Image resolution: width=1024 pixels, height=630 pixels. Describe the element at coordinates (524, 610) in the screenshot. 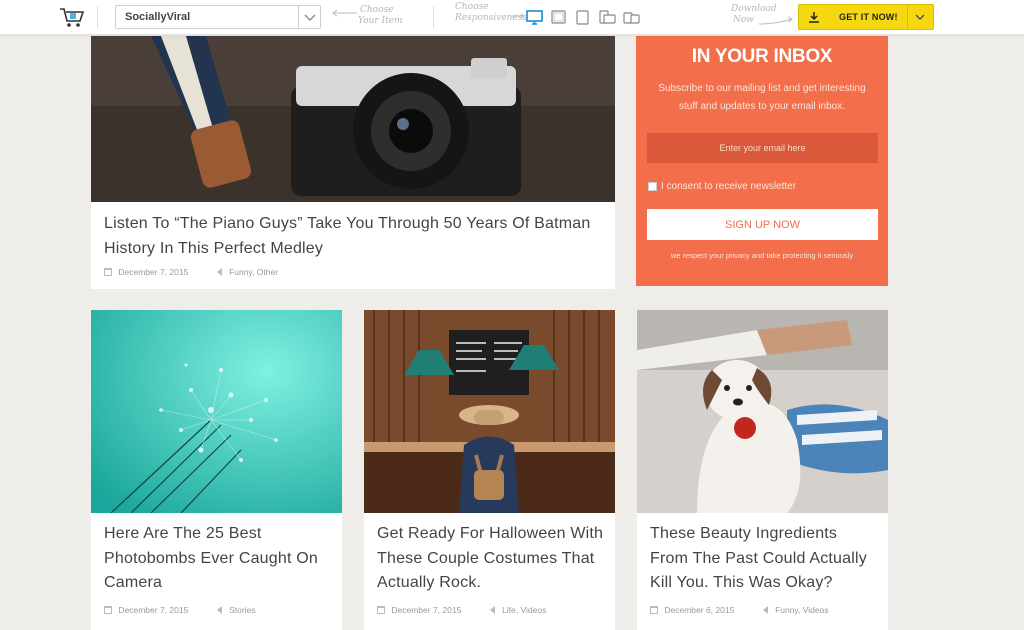

I see `post-categories: Life, Videos` at that location.